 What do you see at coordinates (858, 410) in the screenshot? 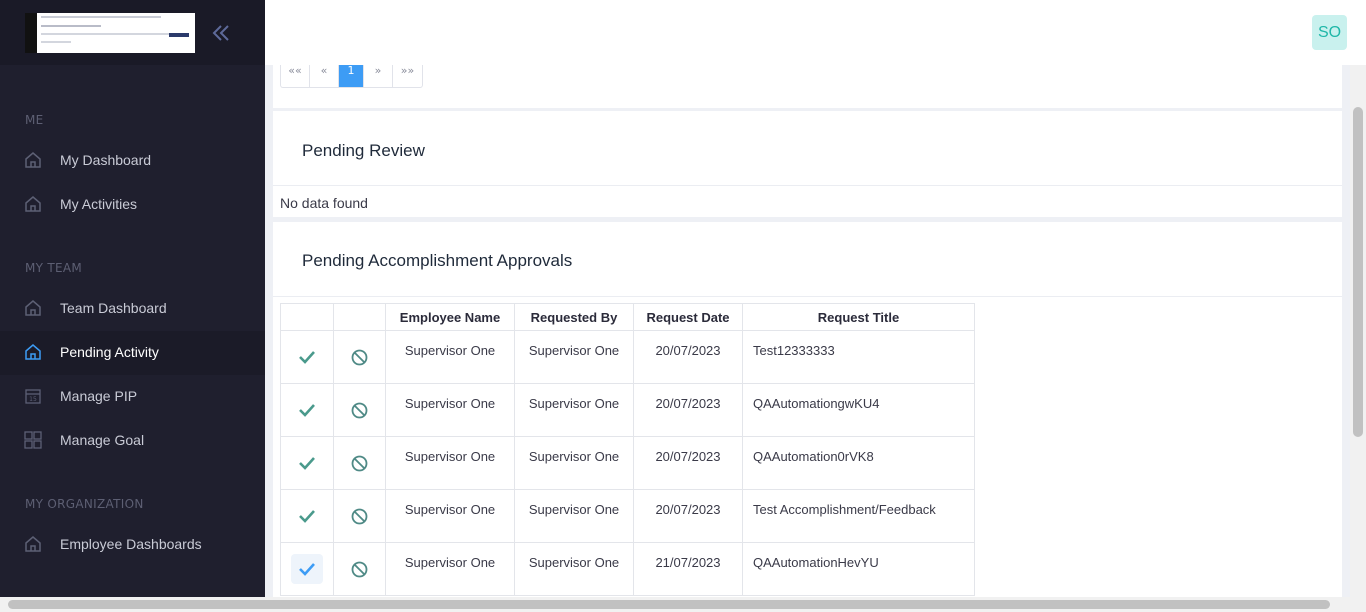
I see `request-title-cell: QAAutomationgwKU4` at bounding box center [858, 410].